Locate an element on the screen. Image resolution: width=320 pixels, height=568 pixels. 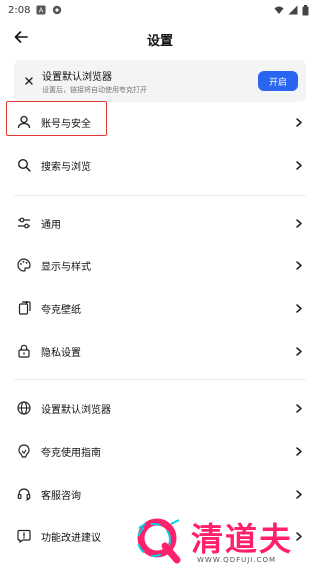
card-close-button is located at coordinates (29, 81).